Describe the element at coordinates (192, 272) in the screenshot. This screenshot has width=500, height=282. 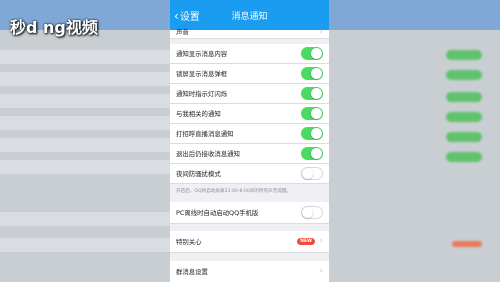
I see `row-label: 群消息设置` at that location.